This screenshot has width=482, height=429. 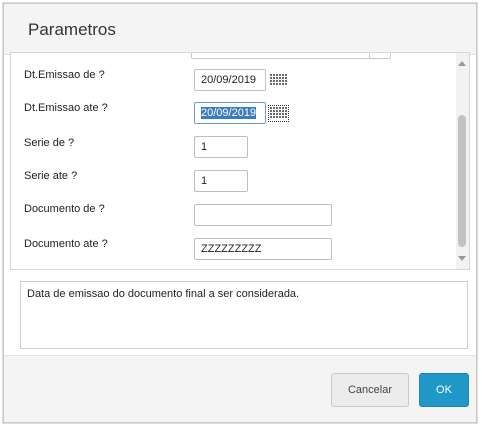 I want to click on documento-de-input, so click(x=263, y=215).